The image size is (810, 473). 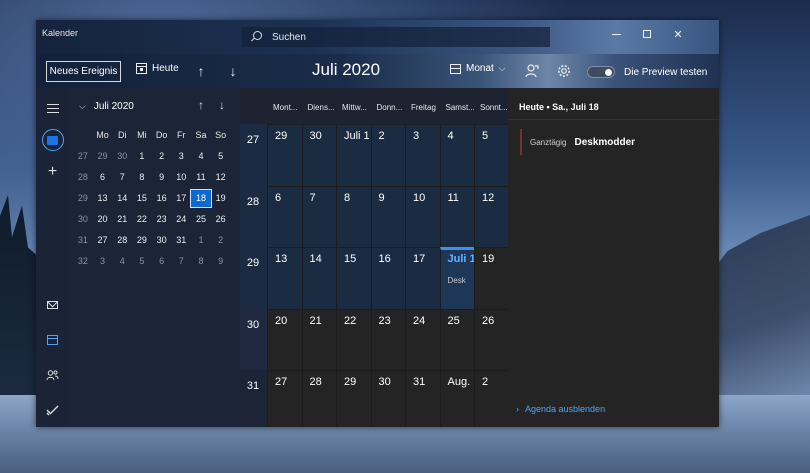 I want to click on close-button: ✕, so click(x=678, y=34).